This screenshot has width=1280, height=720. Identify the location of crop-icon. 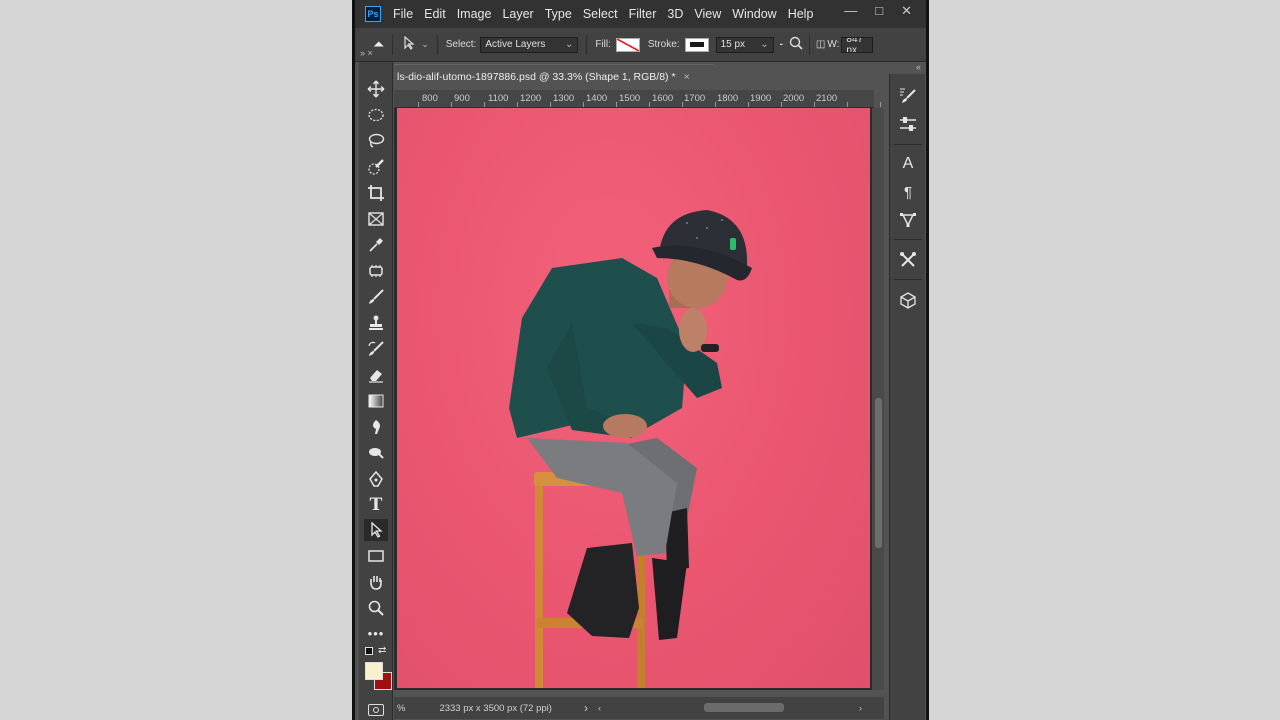
(376, 193).